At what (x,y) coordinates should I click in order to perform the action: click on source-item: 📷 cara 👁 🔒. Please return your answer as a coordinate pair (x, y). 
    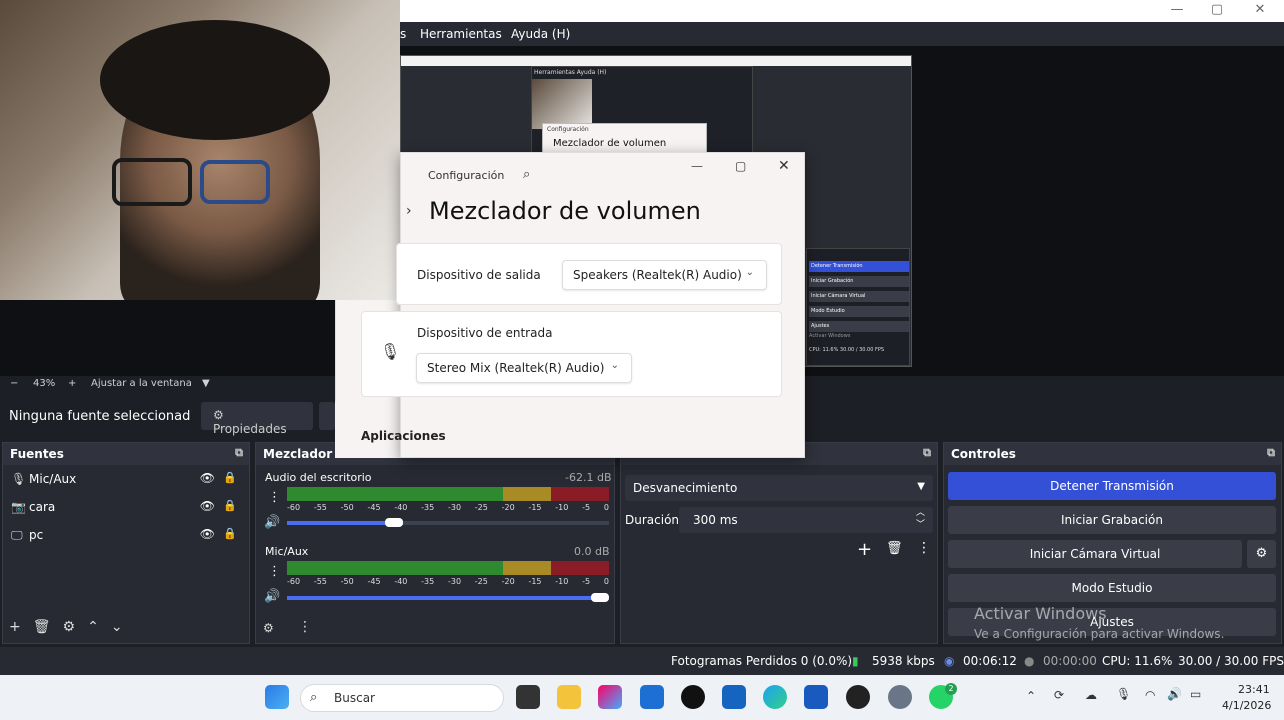
    Looking at the image, I should click on (126, 507).